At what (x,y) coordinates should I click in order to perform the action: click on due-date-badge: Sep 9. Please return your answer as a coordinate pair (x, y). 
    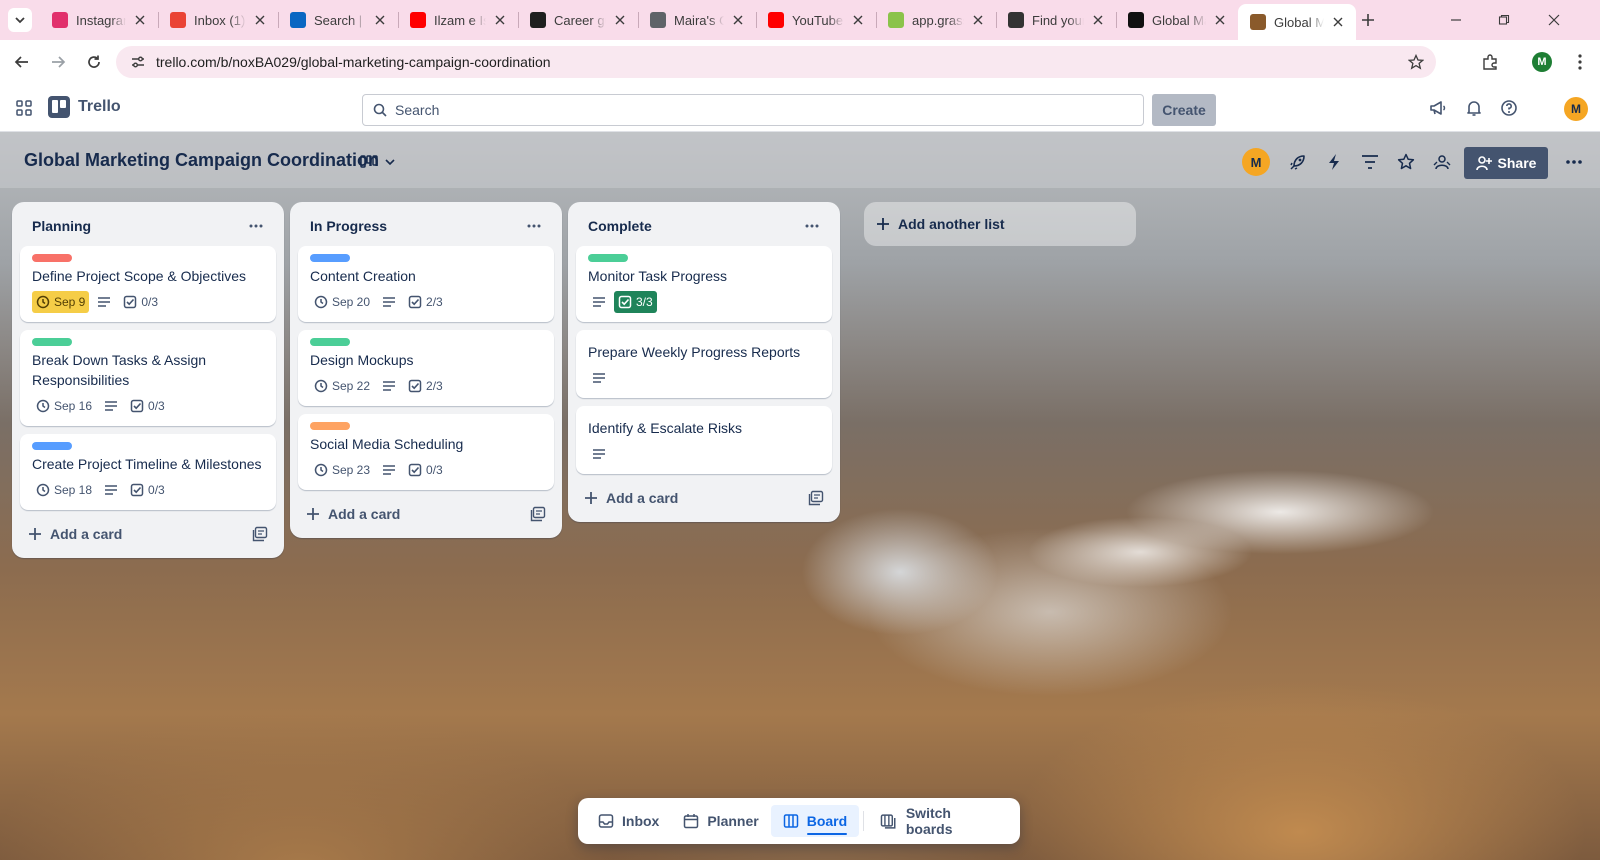
    Looking at the image, I should click on (61, 302).